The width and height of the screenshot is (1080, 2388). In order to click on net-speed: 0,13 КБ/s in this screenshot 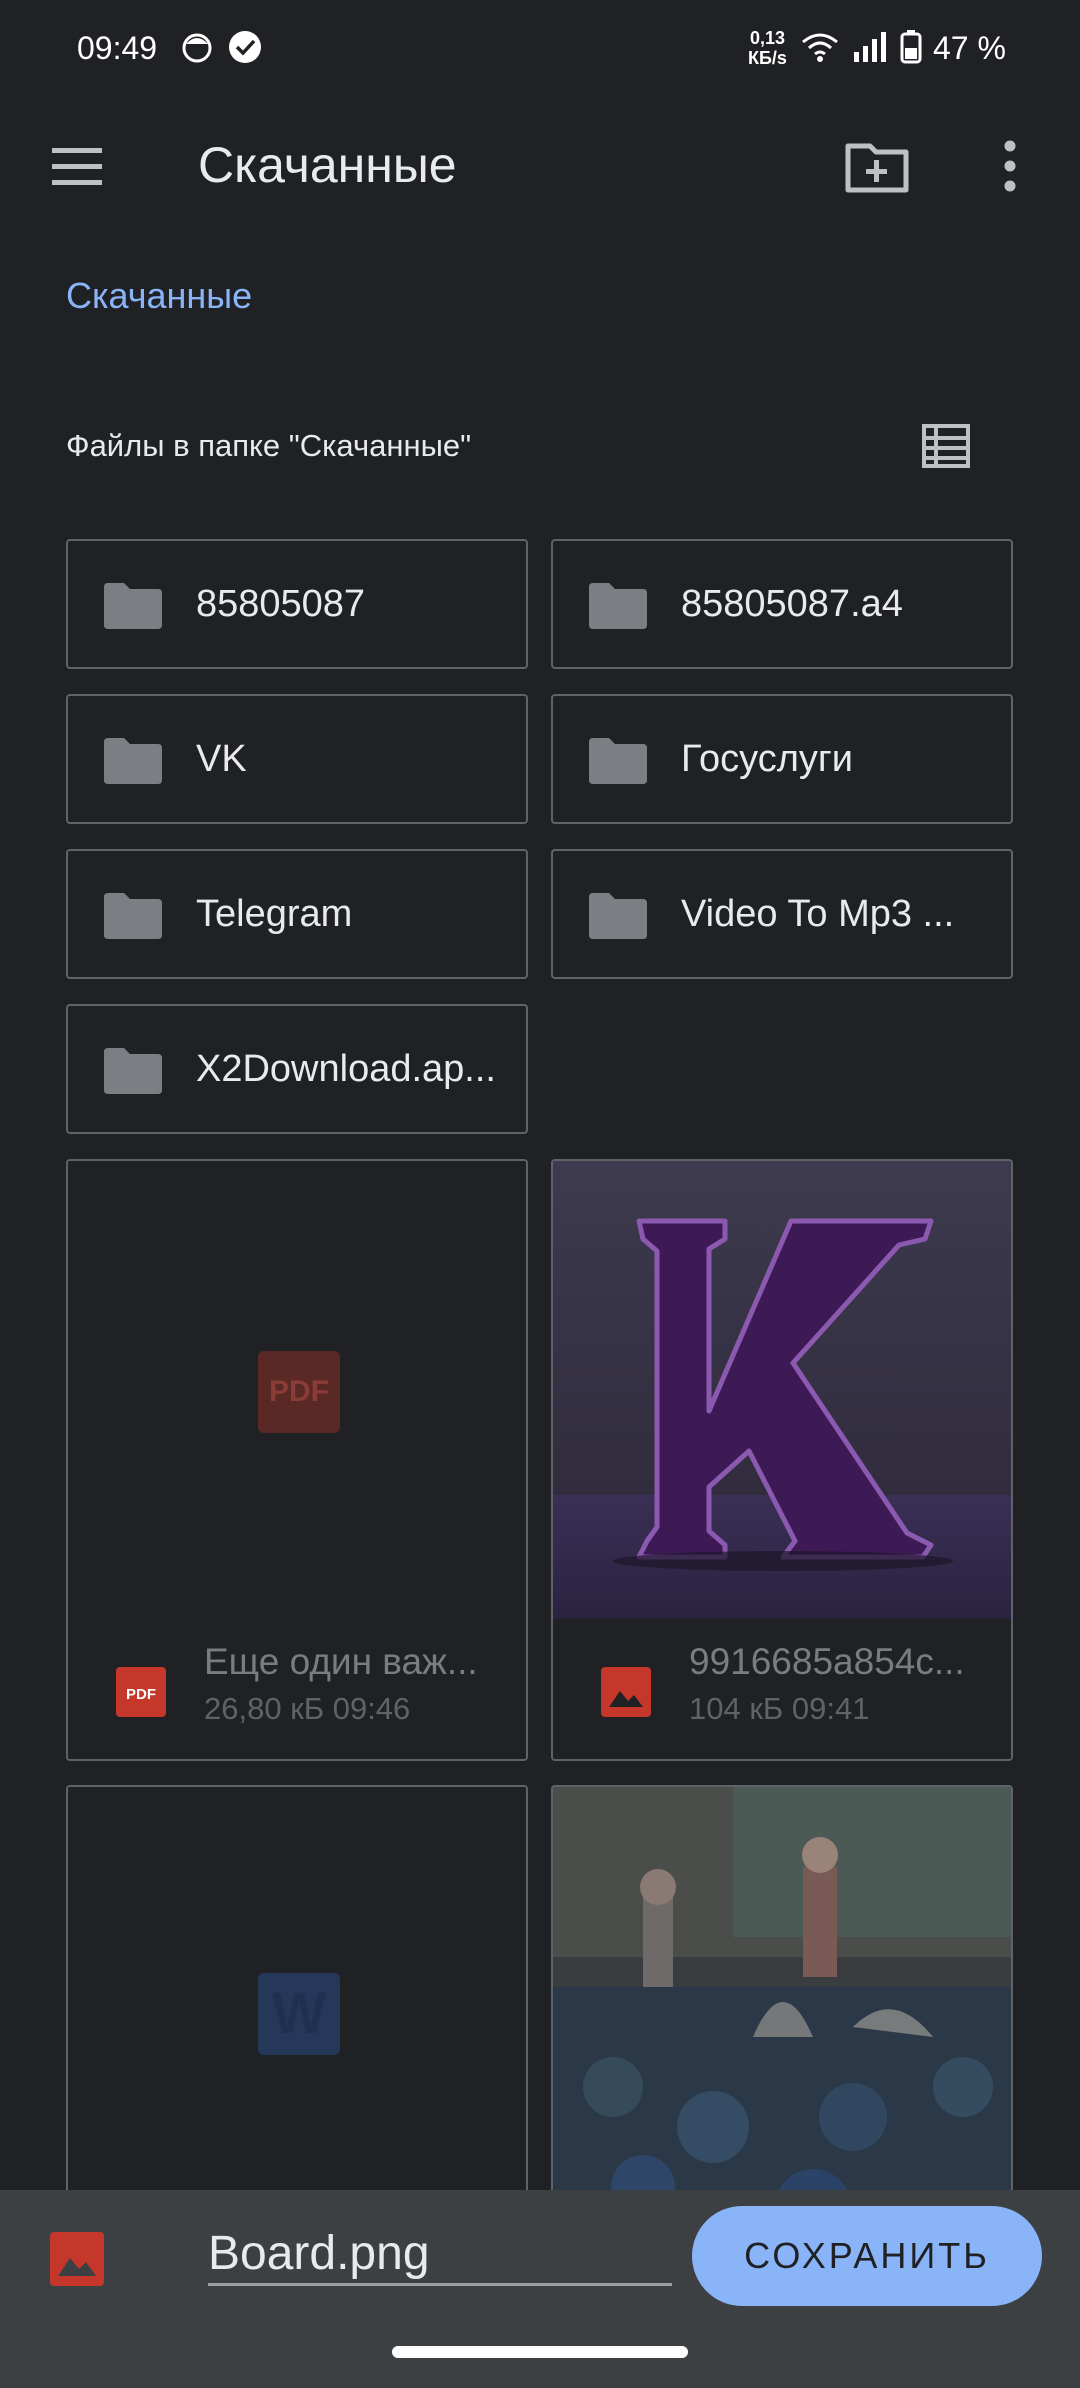, I will do `click(767, 48)`.